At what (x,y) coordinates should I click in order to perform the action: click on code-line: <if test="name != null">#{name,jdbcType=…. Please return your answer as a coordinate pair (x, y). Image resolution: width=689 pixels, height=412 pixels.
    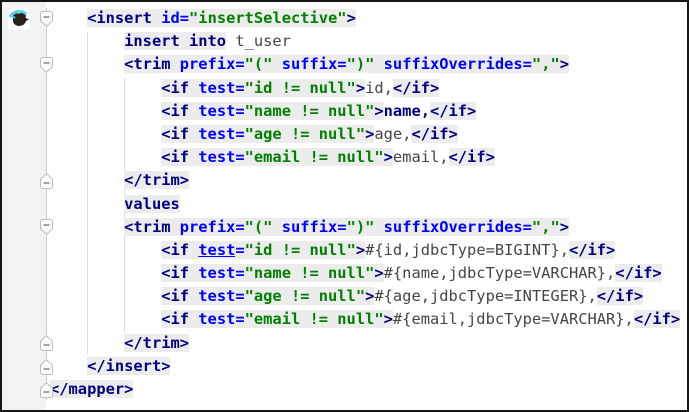
    Looking at the image, I should click on (366, 273).